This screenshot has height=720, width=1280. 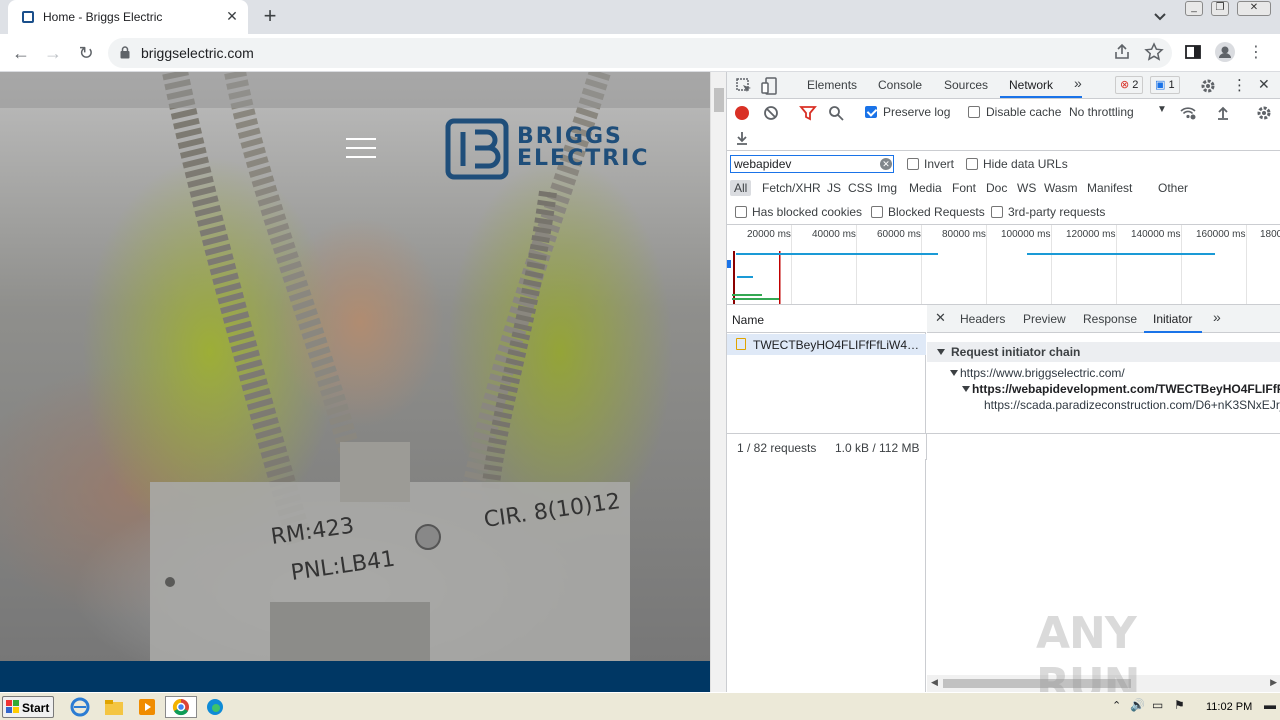 I want to click on tab-network: Network, so click(x=1031, y=85).